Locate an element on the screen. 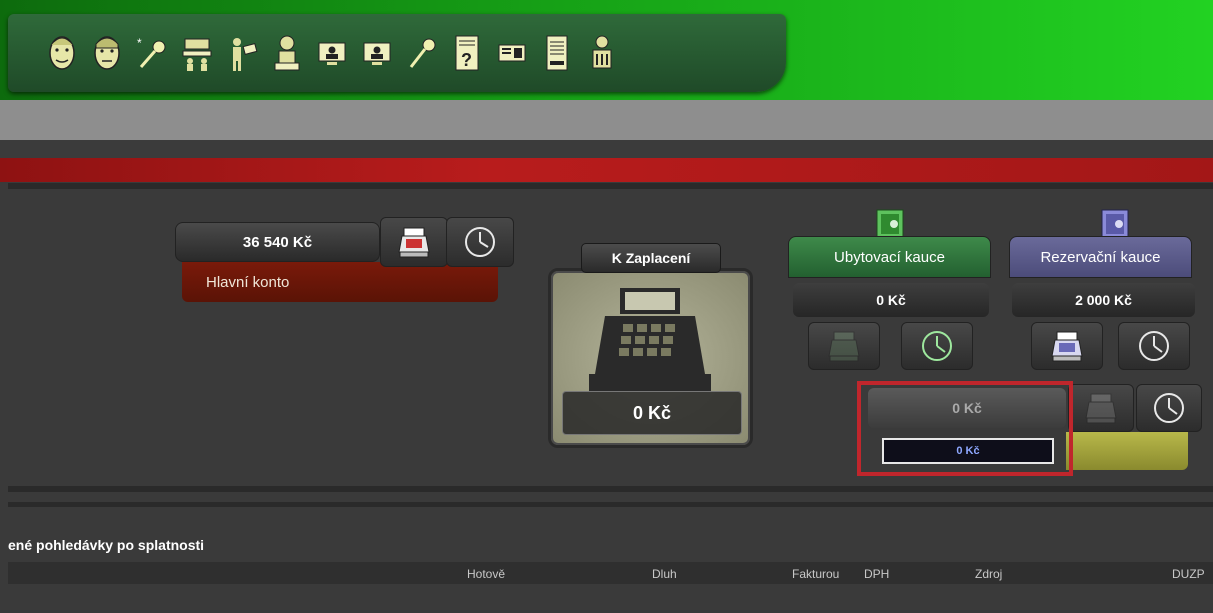 The height and width of the screenshot is (613, 1213). payment-person-icon is located at coordinates (241, 53).